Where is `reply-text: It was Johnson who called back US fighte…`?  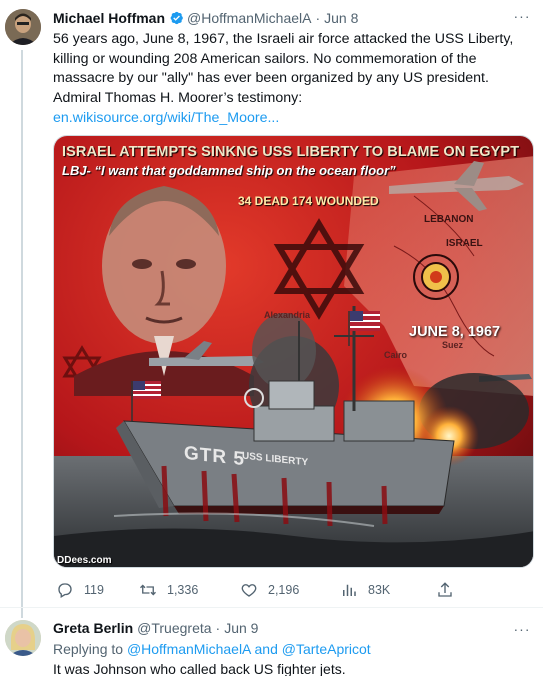
reply-text: It was Johnson who called back US fighte… is located at coordinates (199, 668).